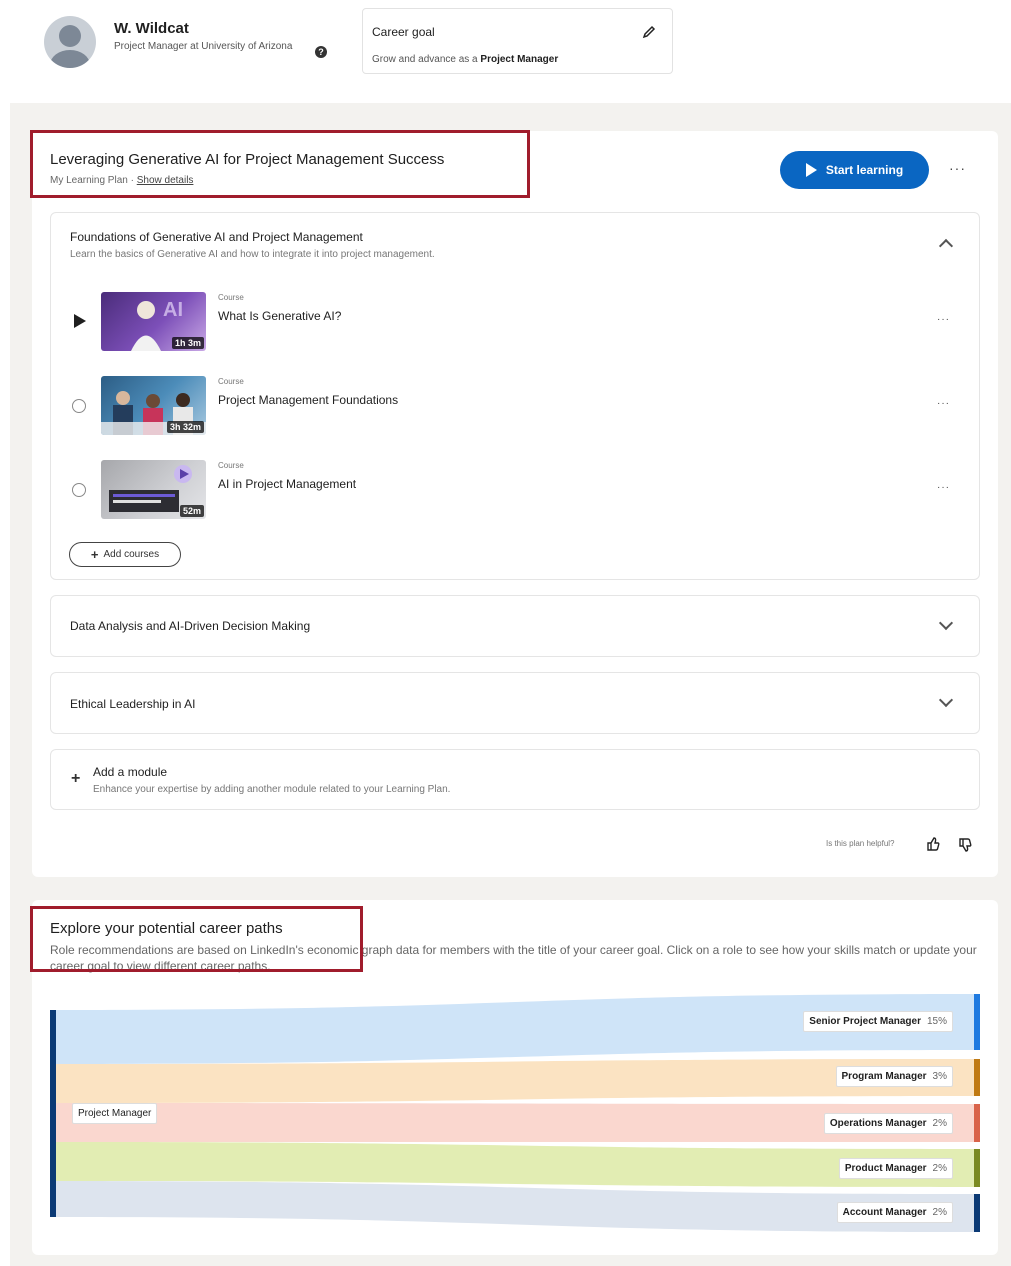  I want to click on target-role-name: Account Manager, so click(884, 1212).